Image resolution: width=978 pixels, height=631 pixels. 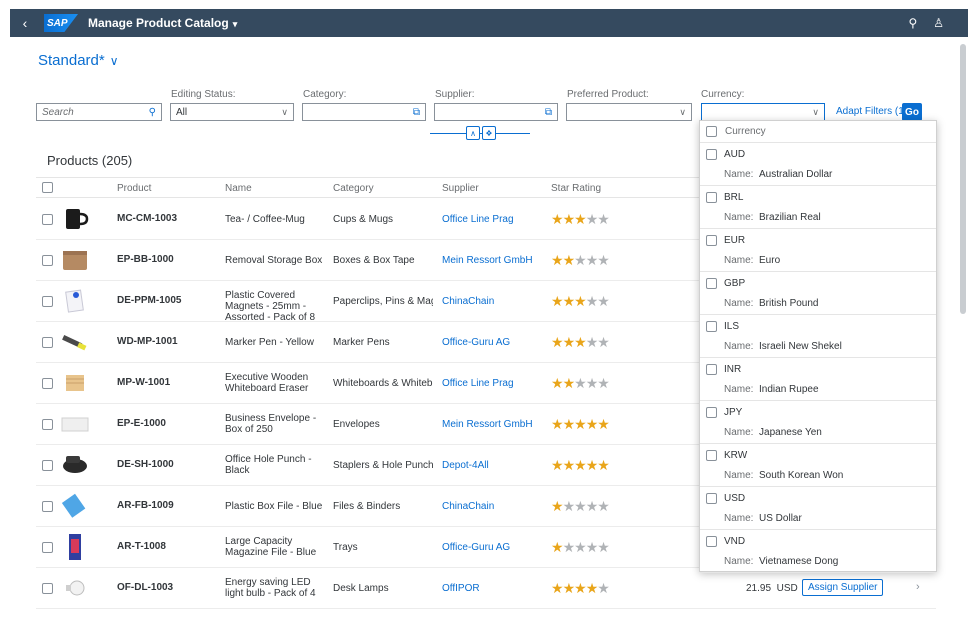 I want to click on editing-status-select: All ∨, so click(x=232, y=112).